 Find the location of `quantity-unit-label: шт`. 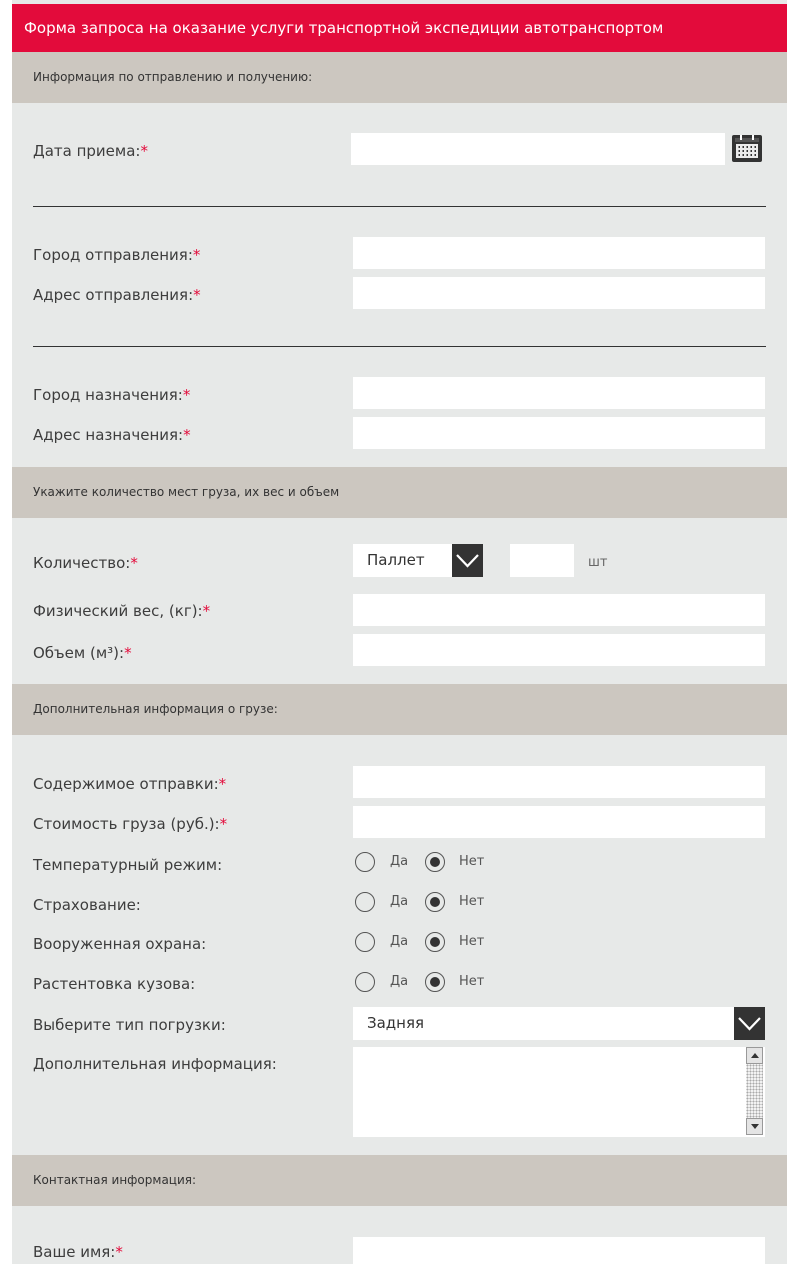

quantity-unit-label: шт is located at coordinates (598, 562).